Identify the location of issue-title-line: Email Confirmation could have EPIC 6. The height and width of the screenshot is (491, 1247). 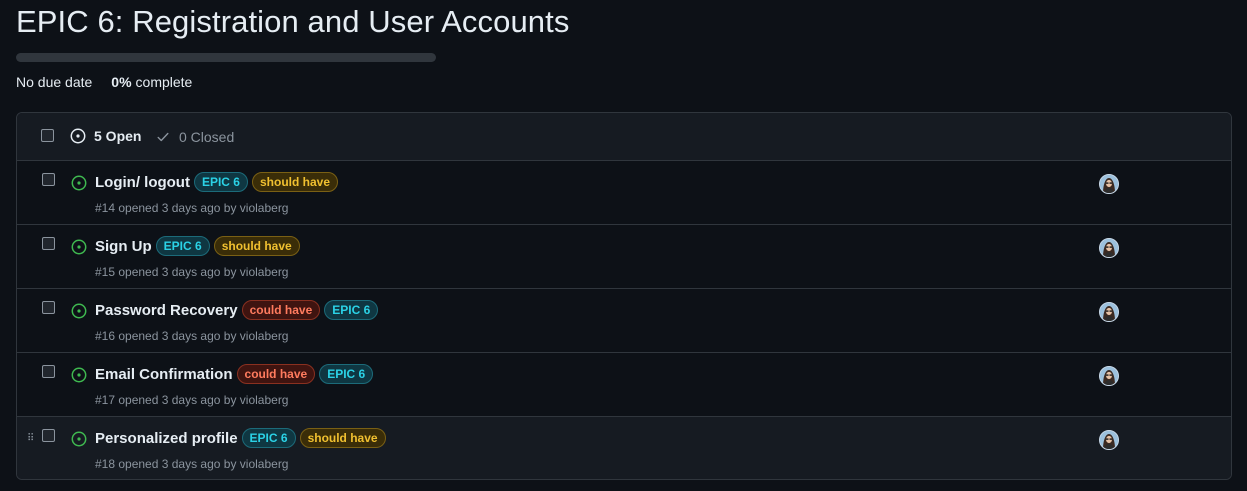
(236, 374).